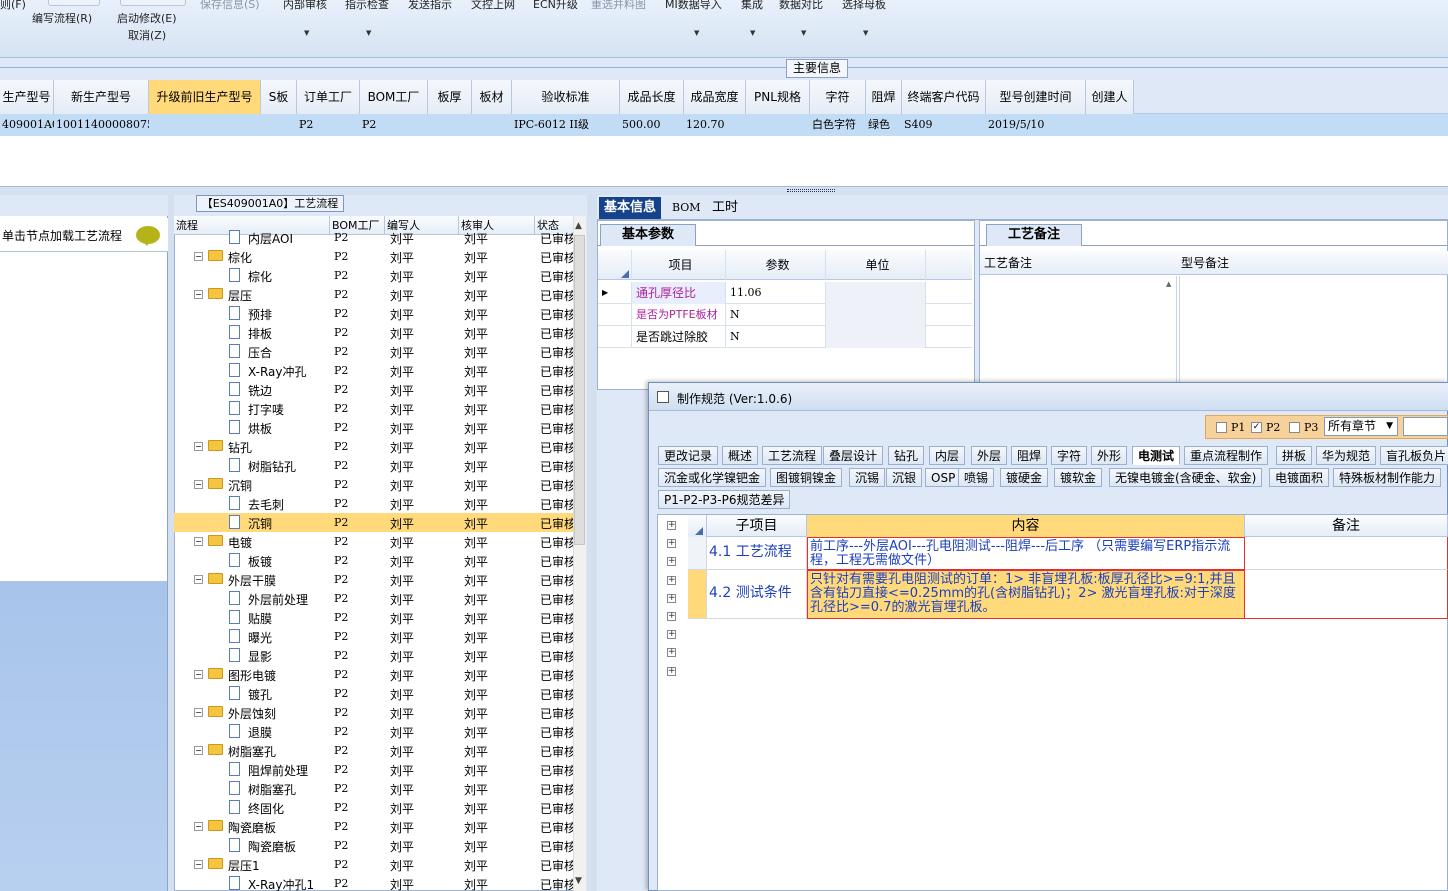 The image size is (1448, 891). Describe the element at coordinates (328, 97) in the screenshot. I see `info-header-cell: 订单工厂` at that location.